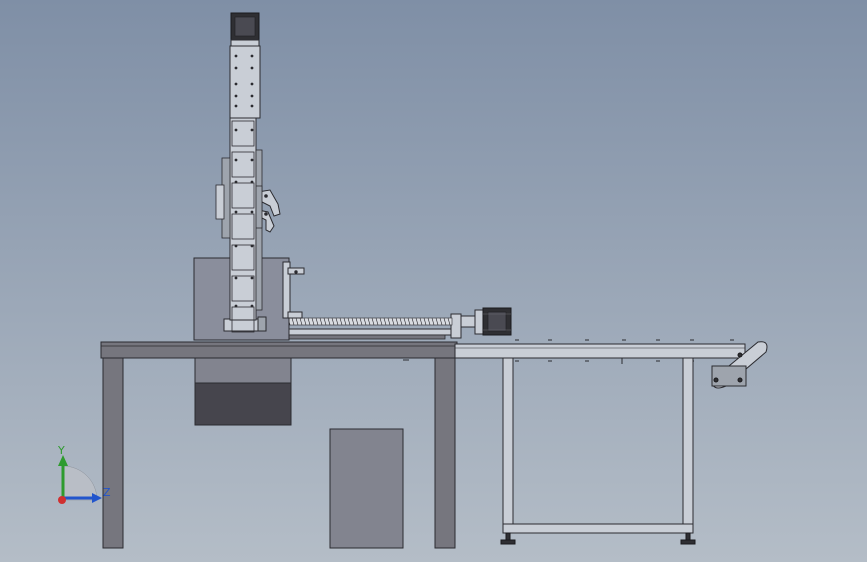  What do you see at coordinates (243, 404) in the screenshot?
I see `drawer-box-dark` at bounding box center [243, 404].